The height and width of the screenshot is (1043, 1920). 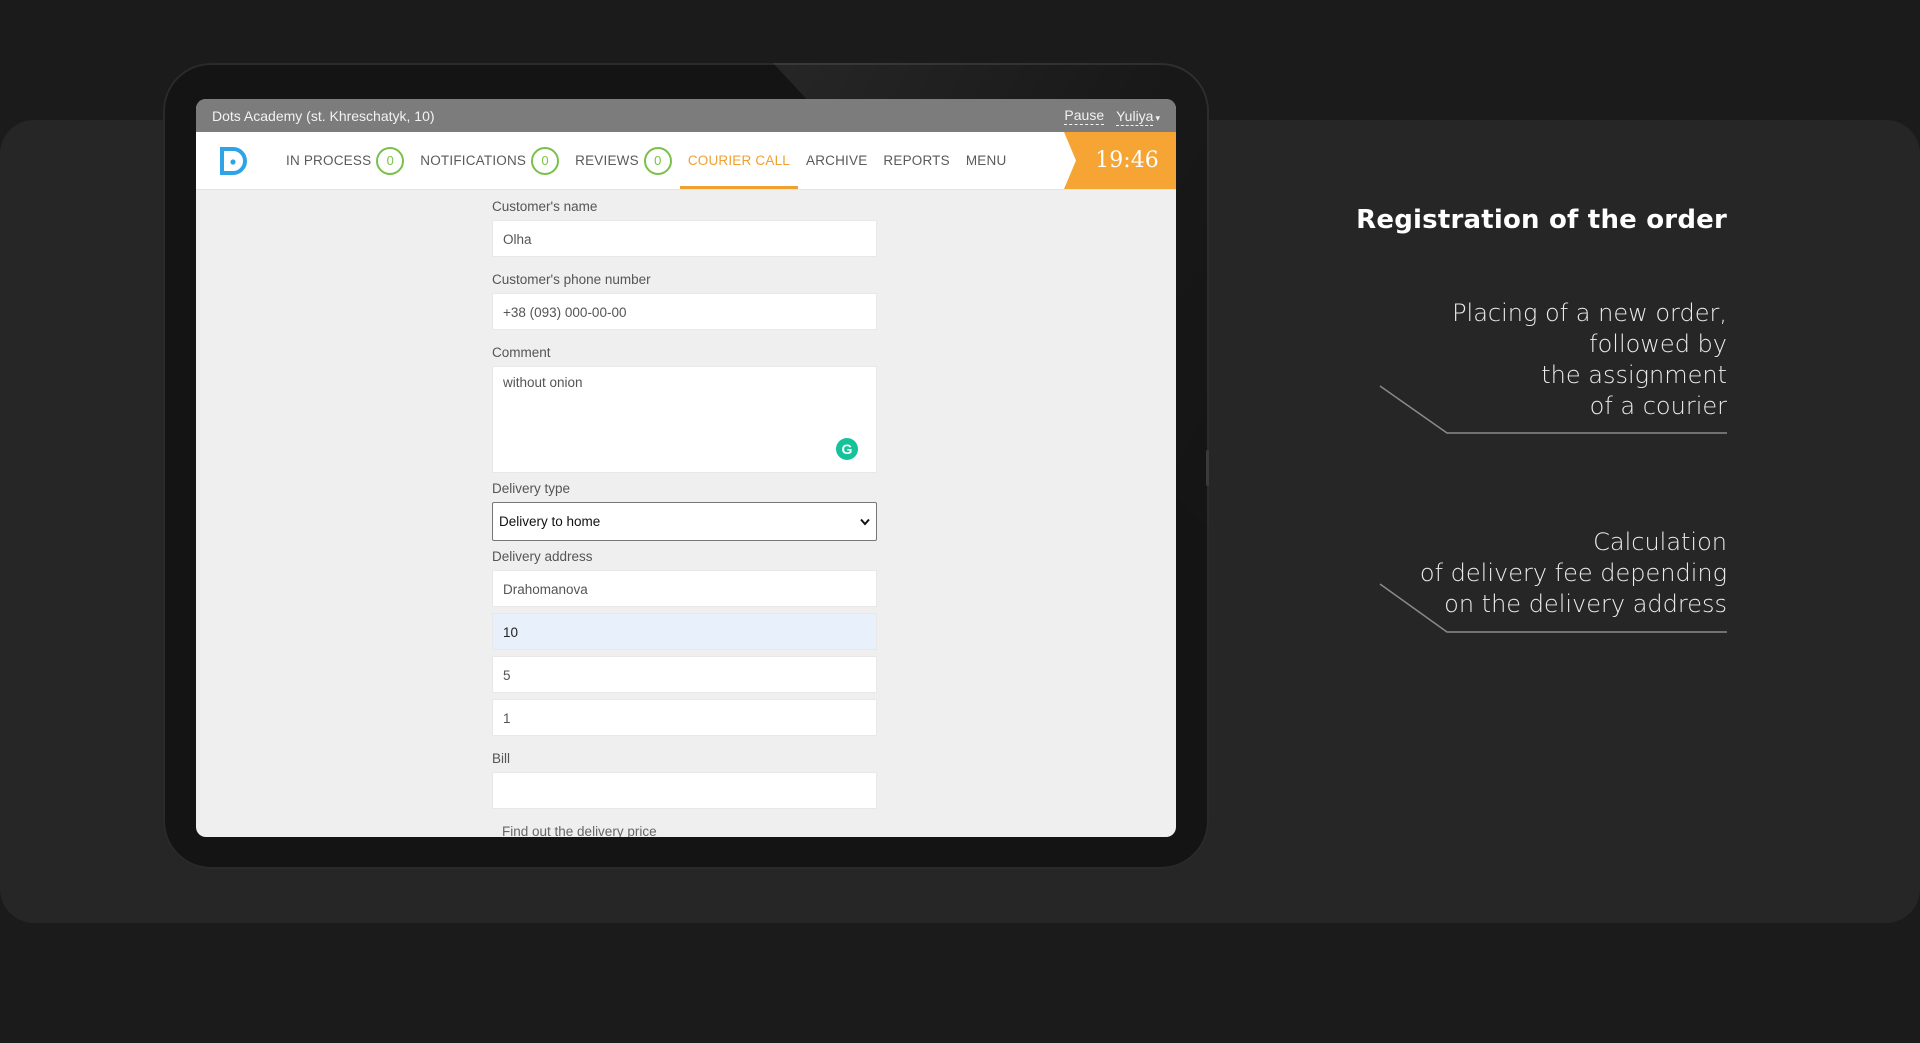 What do you see at coordinates (501, 758) in the screenshot?
I see `bill-label: Bill` at bounding box center [501, 758].